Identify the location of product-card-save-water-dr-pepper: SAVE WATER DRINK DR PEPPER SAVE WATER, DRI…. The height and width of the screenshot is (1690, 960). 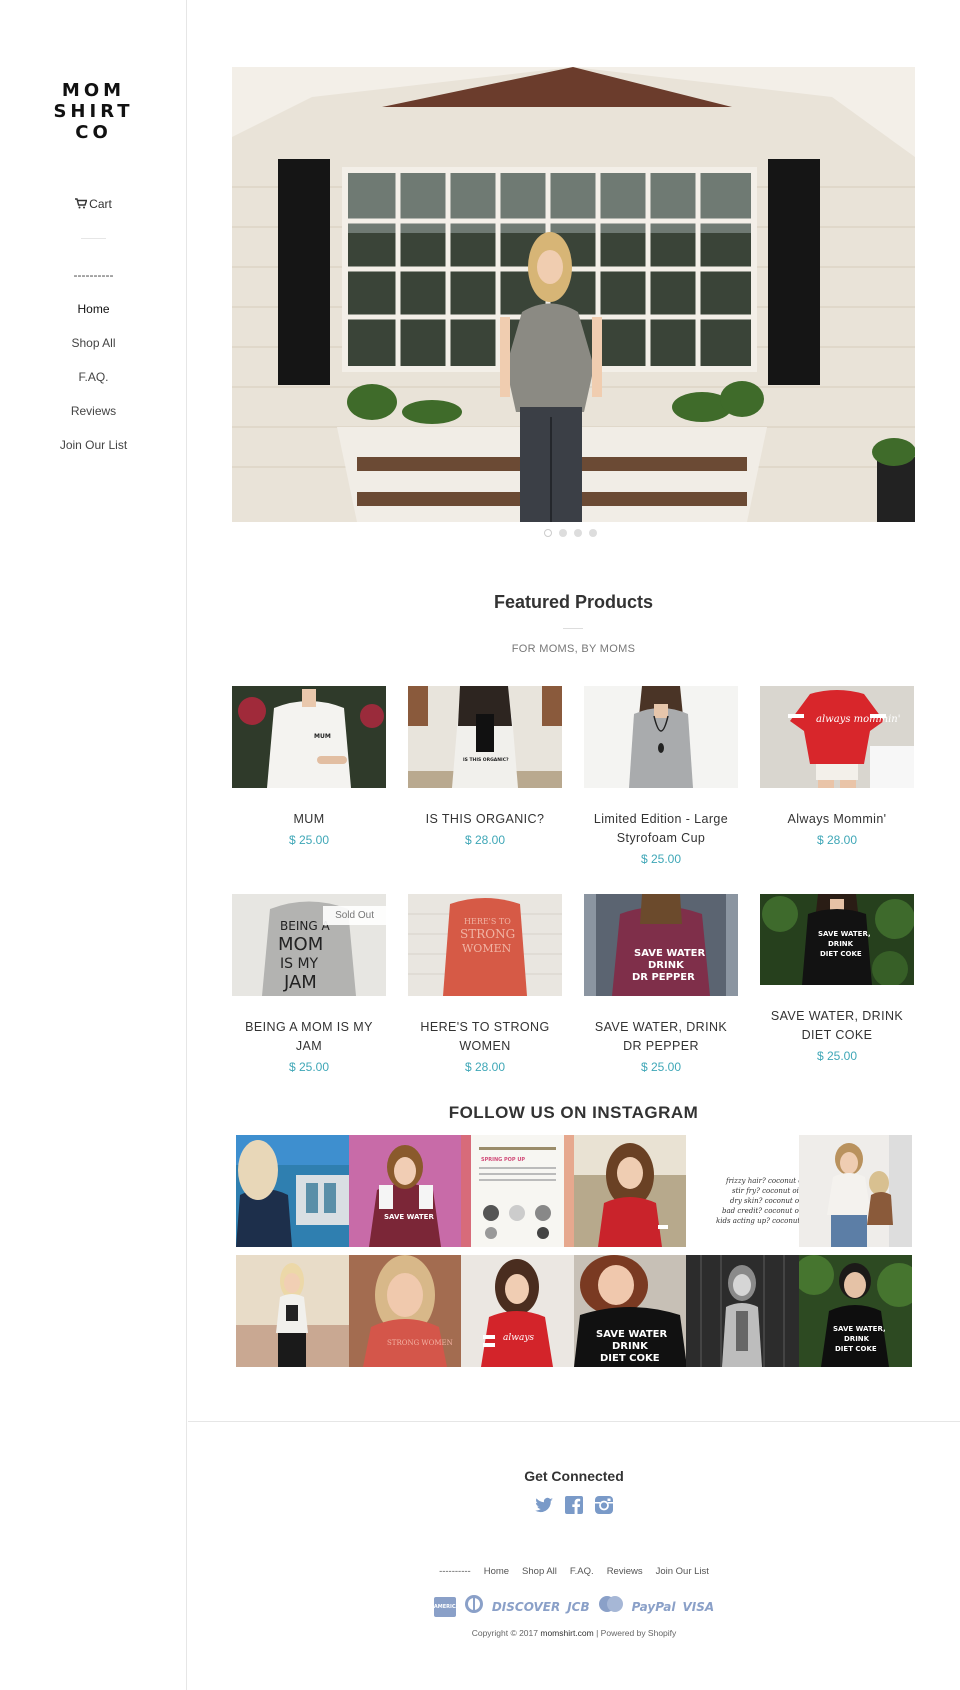
(661, 985).